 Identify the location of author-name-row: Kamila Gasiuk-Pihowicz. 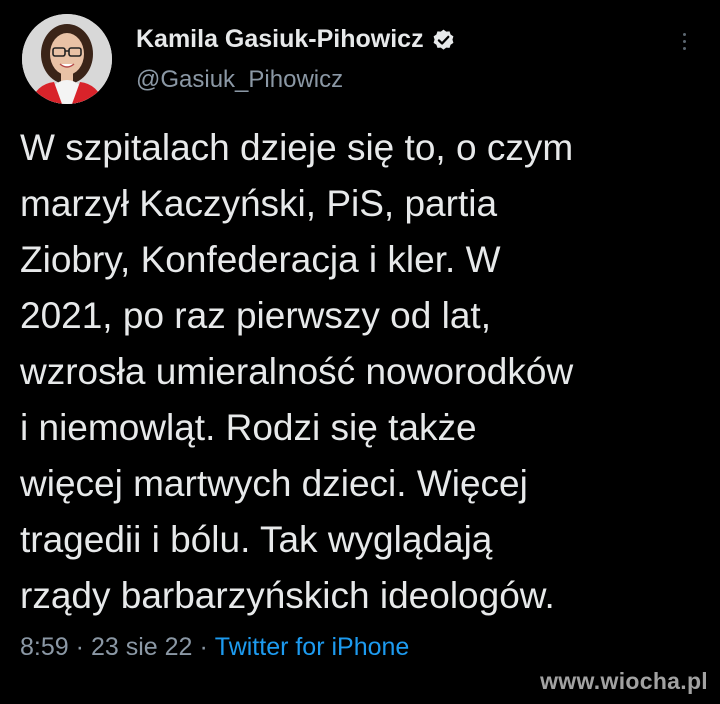
(296, 39).